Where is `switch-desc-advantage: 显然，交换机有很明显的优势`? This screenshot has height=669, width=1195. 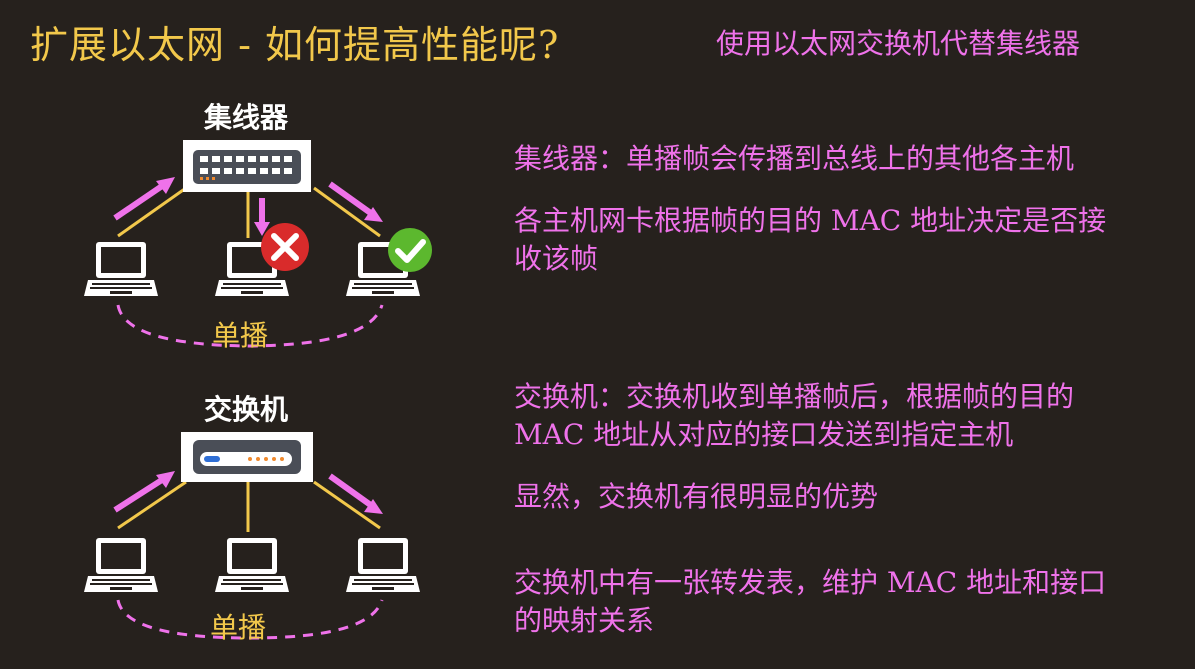 switch-desc-advantage: 显然，交换机有很明显的优势 is located at coordinates (696, 496).